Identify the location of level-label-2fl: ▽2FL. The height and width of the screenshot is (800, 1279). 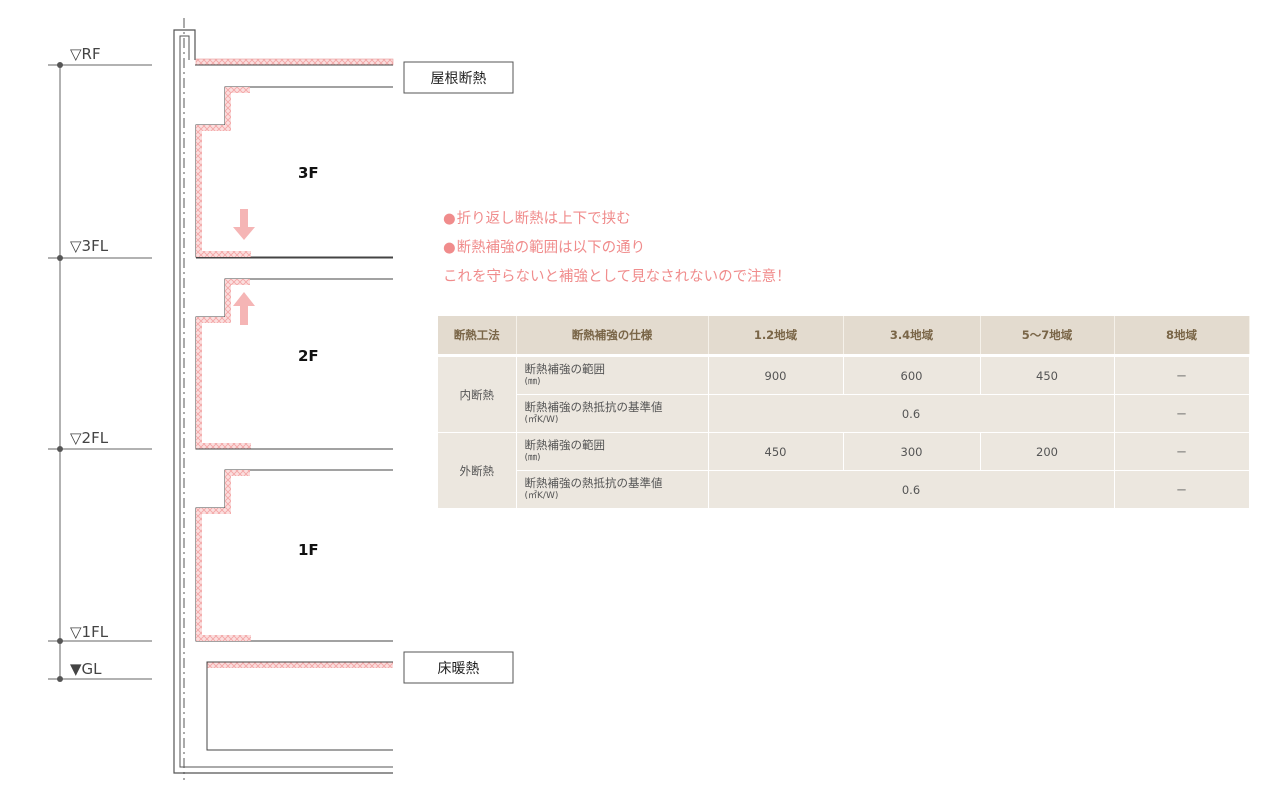
(89, 438).